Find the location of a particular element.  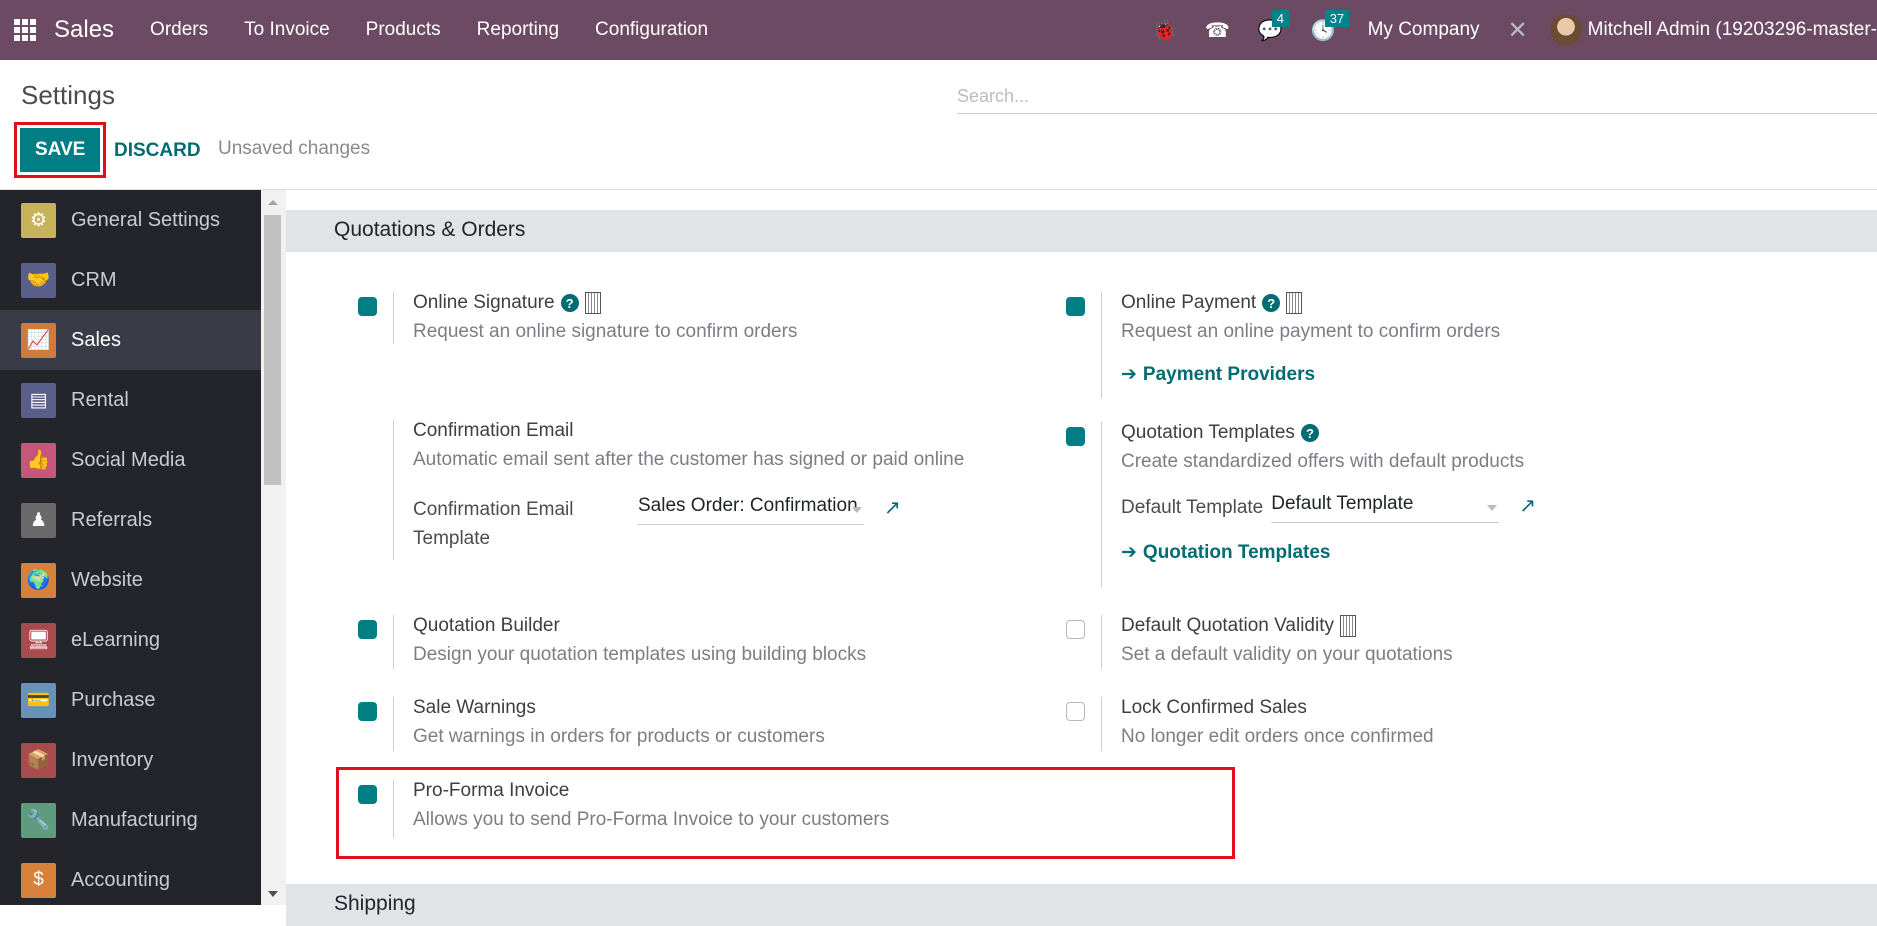

messages-badge: 4 is located at coordinates (1280, 18).